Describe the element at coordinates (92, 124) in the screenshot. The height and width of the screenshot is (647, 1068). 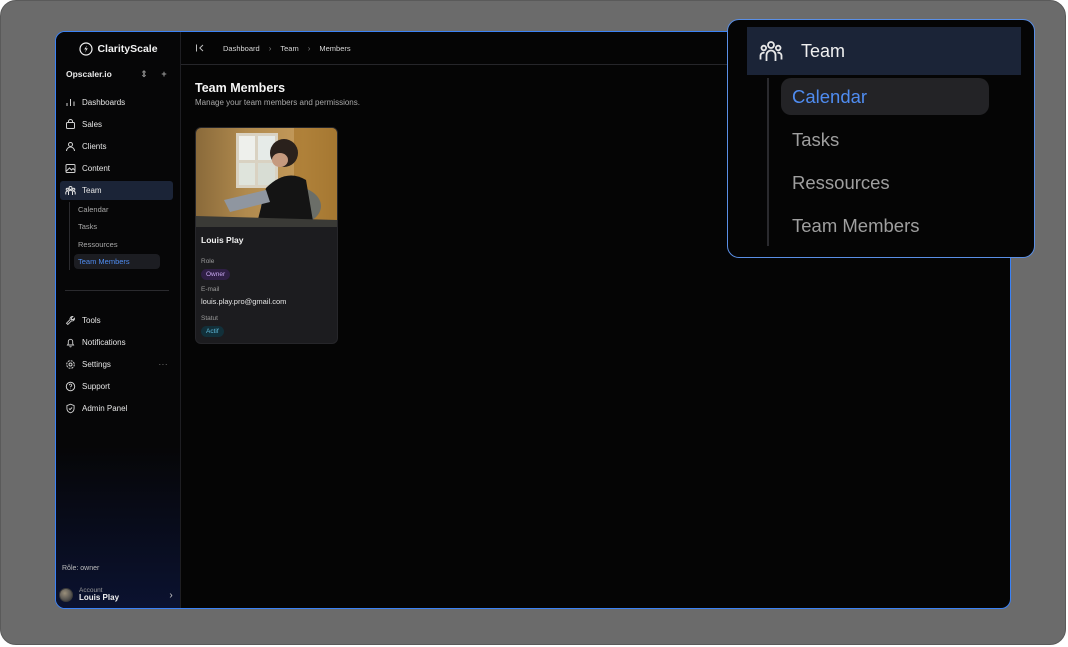
I see `sidebar-item-label: Sales` at that location.